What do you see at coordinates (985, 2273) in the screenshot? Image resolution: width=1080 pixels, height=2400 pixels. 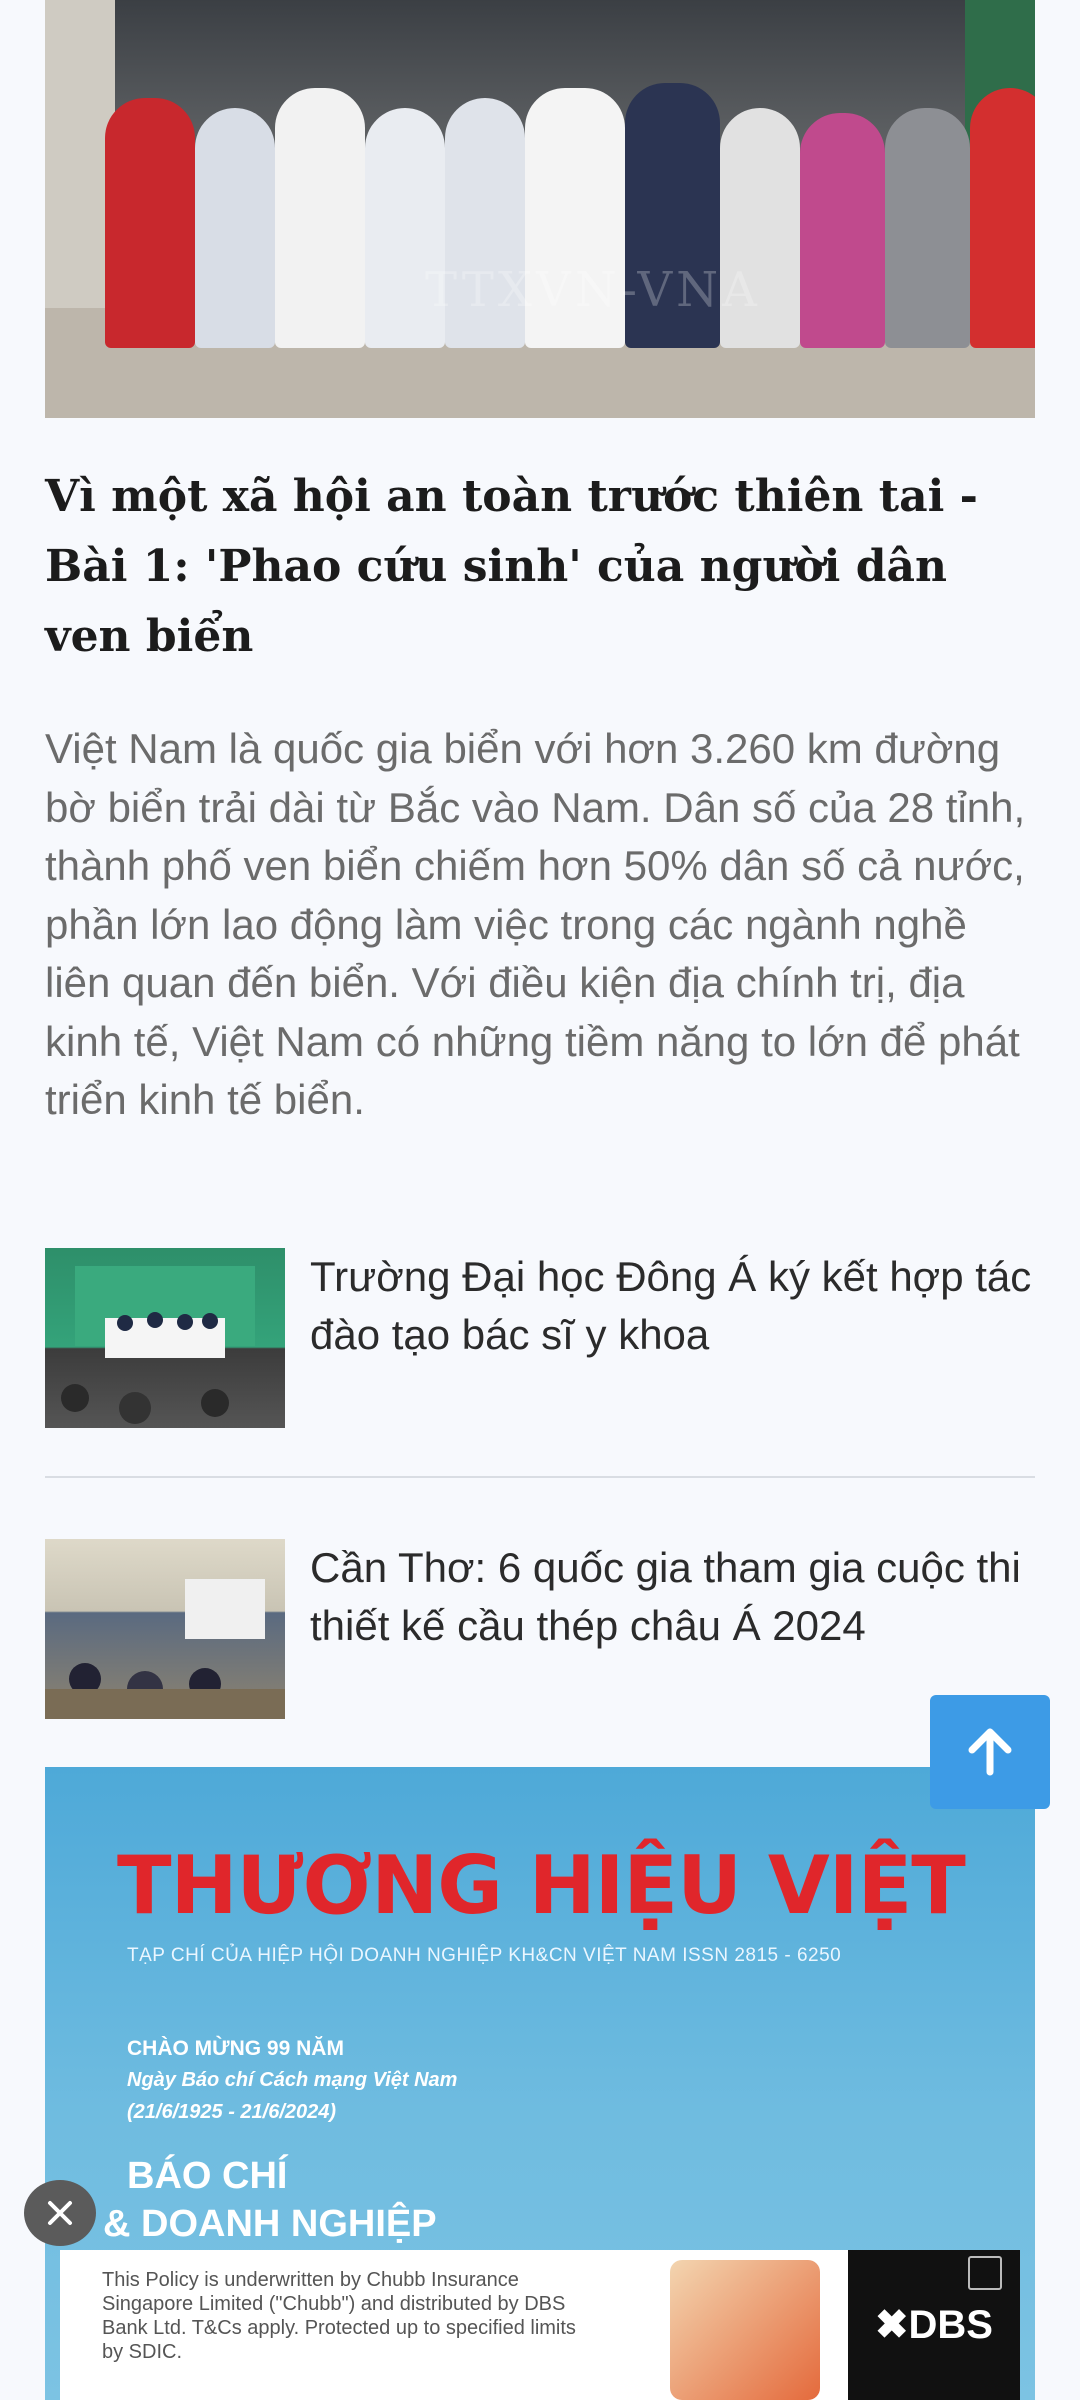 I see `adchoices-icon` at bounding box center [985, 2273].